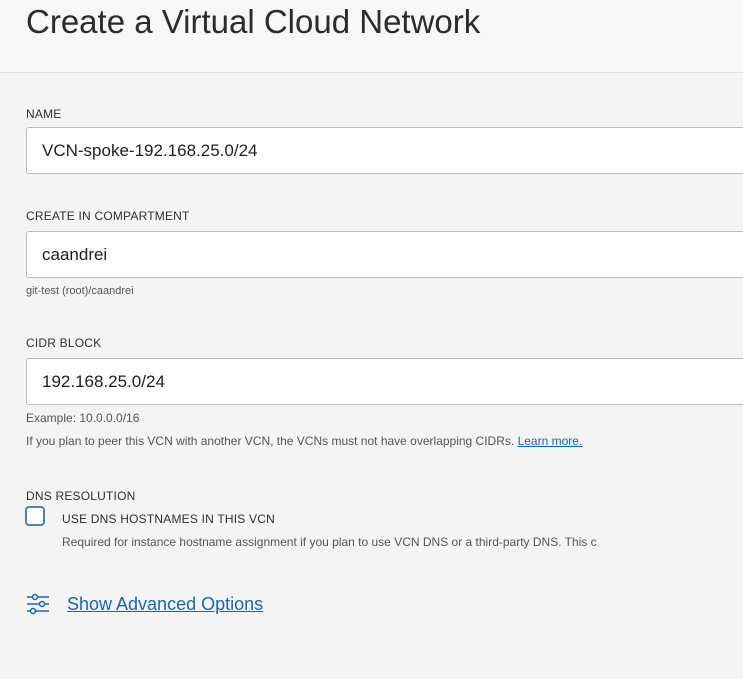 Image resolution: width=743 pixels, height=679 pixels. I want to click on dns-hostnames-checkbox, so click(35, 516).